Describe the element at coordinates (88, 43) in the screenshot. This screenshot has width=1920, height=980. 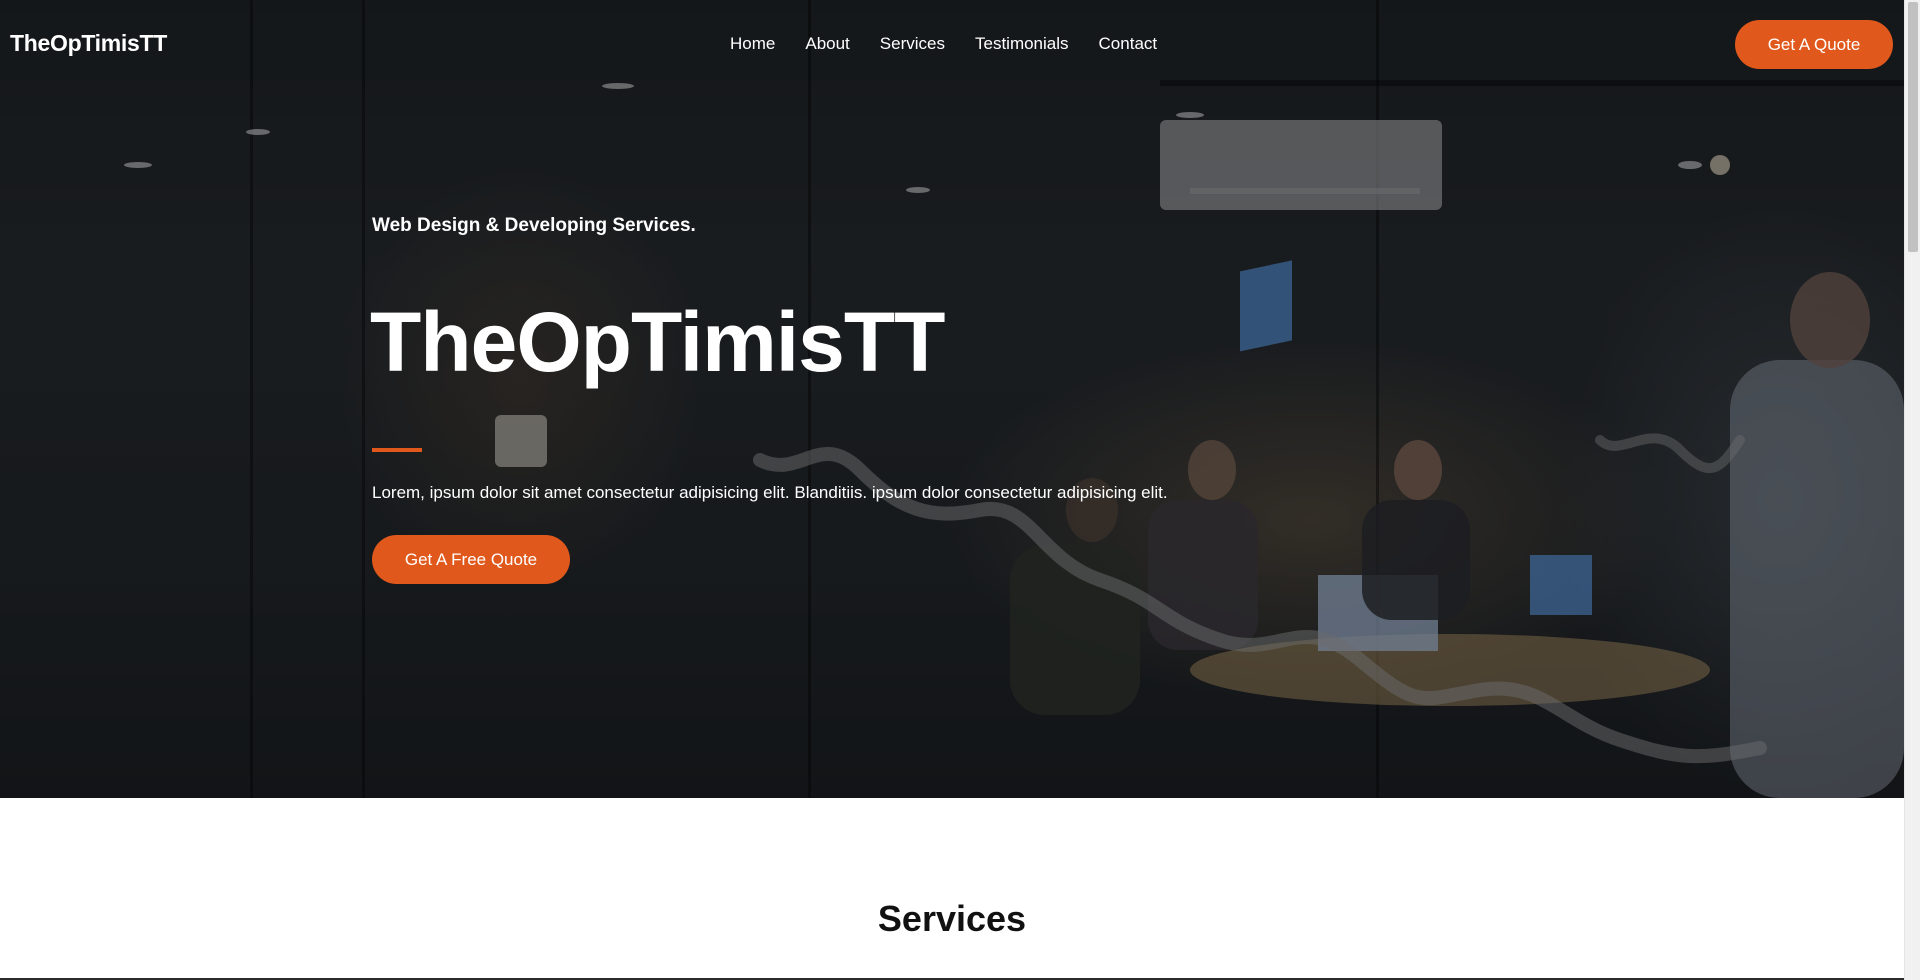
I see `site-logo: TheOpTimisTT` at that location.